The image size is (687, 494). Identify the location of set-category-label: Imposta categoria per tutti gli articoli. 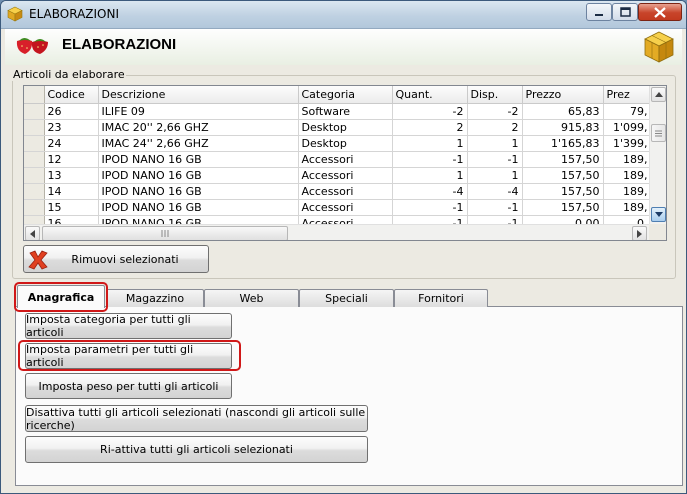
(108, 326).